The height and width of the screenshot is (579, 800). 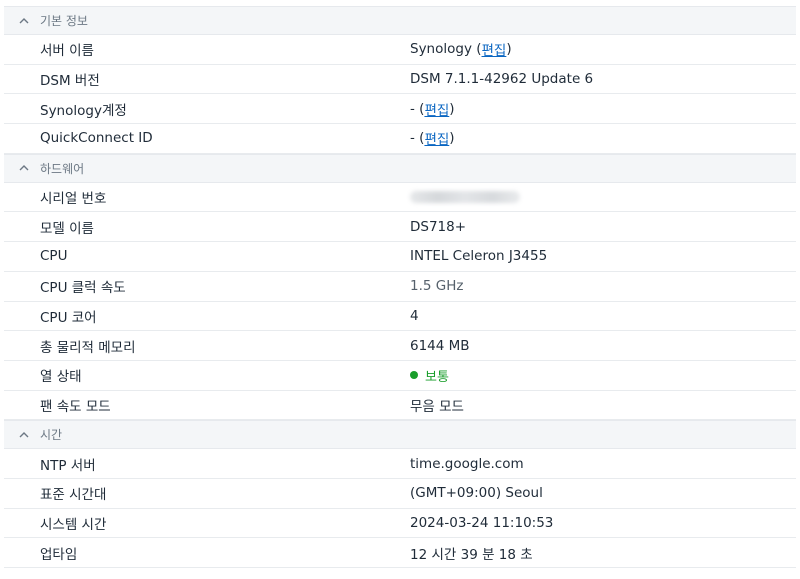 I want to click on thermal-status-label: 열 상태, so click(x=61, y=377).